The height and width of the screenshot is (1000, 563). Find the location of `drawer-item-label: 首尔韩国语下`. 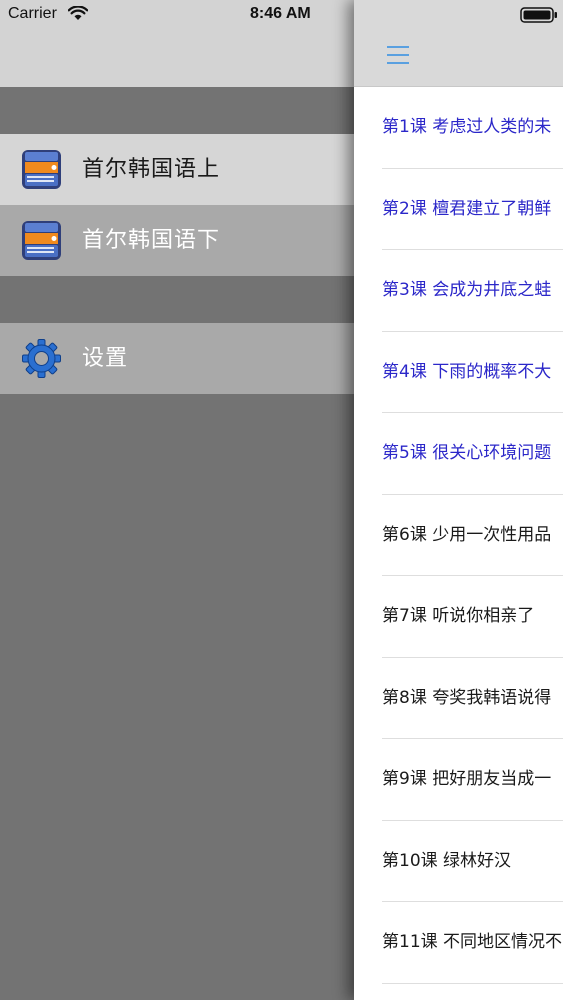

drawer-item-label: 首尔韩国语下 is located at coordinates (151, 240).